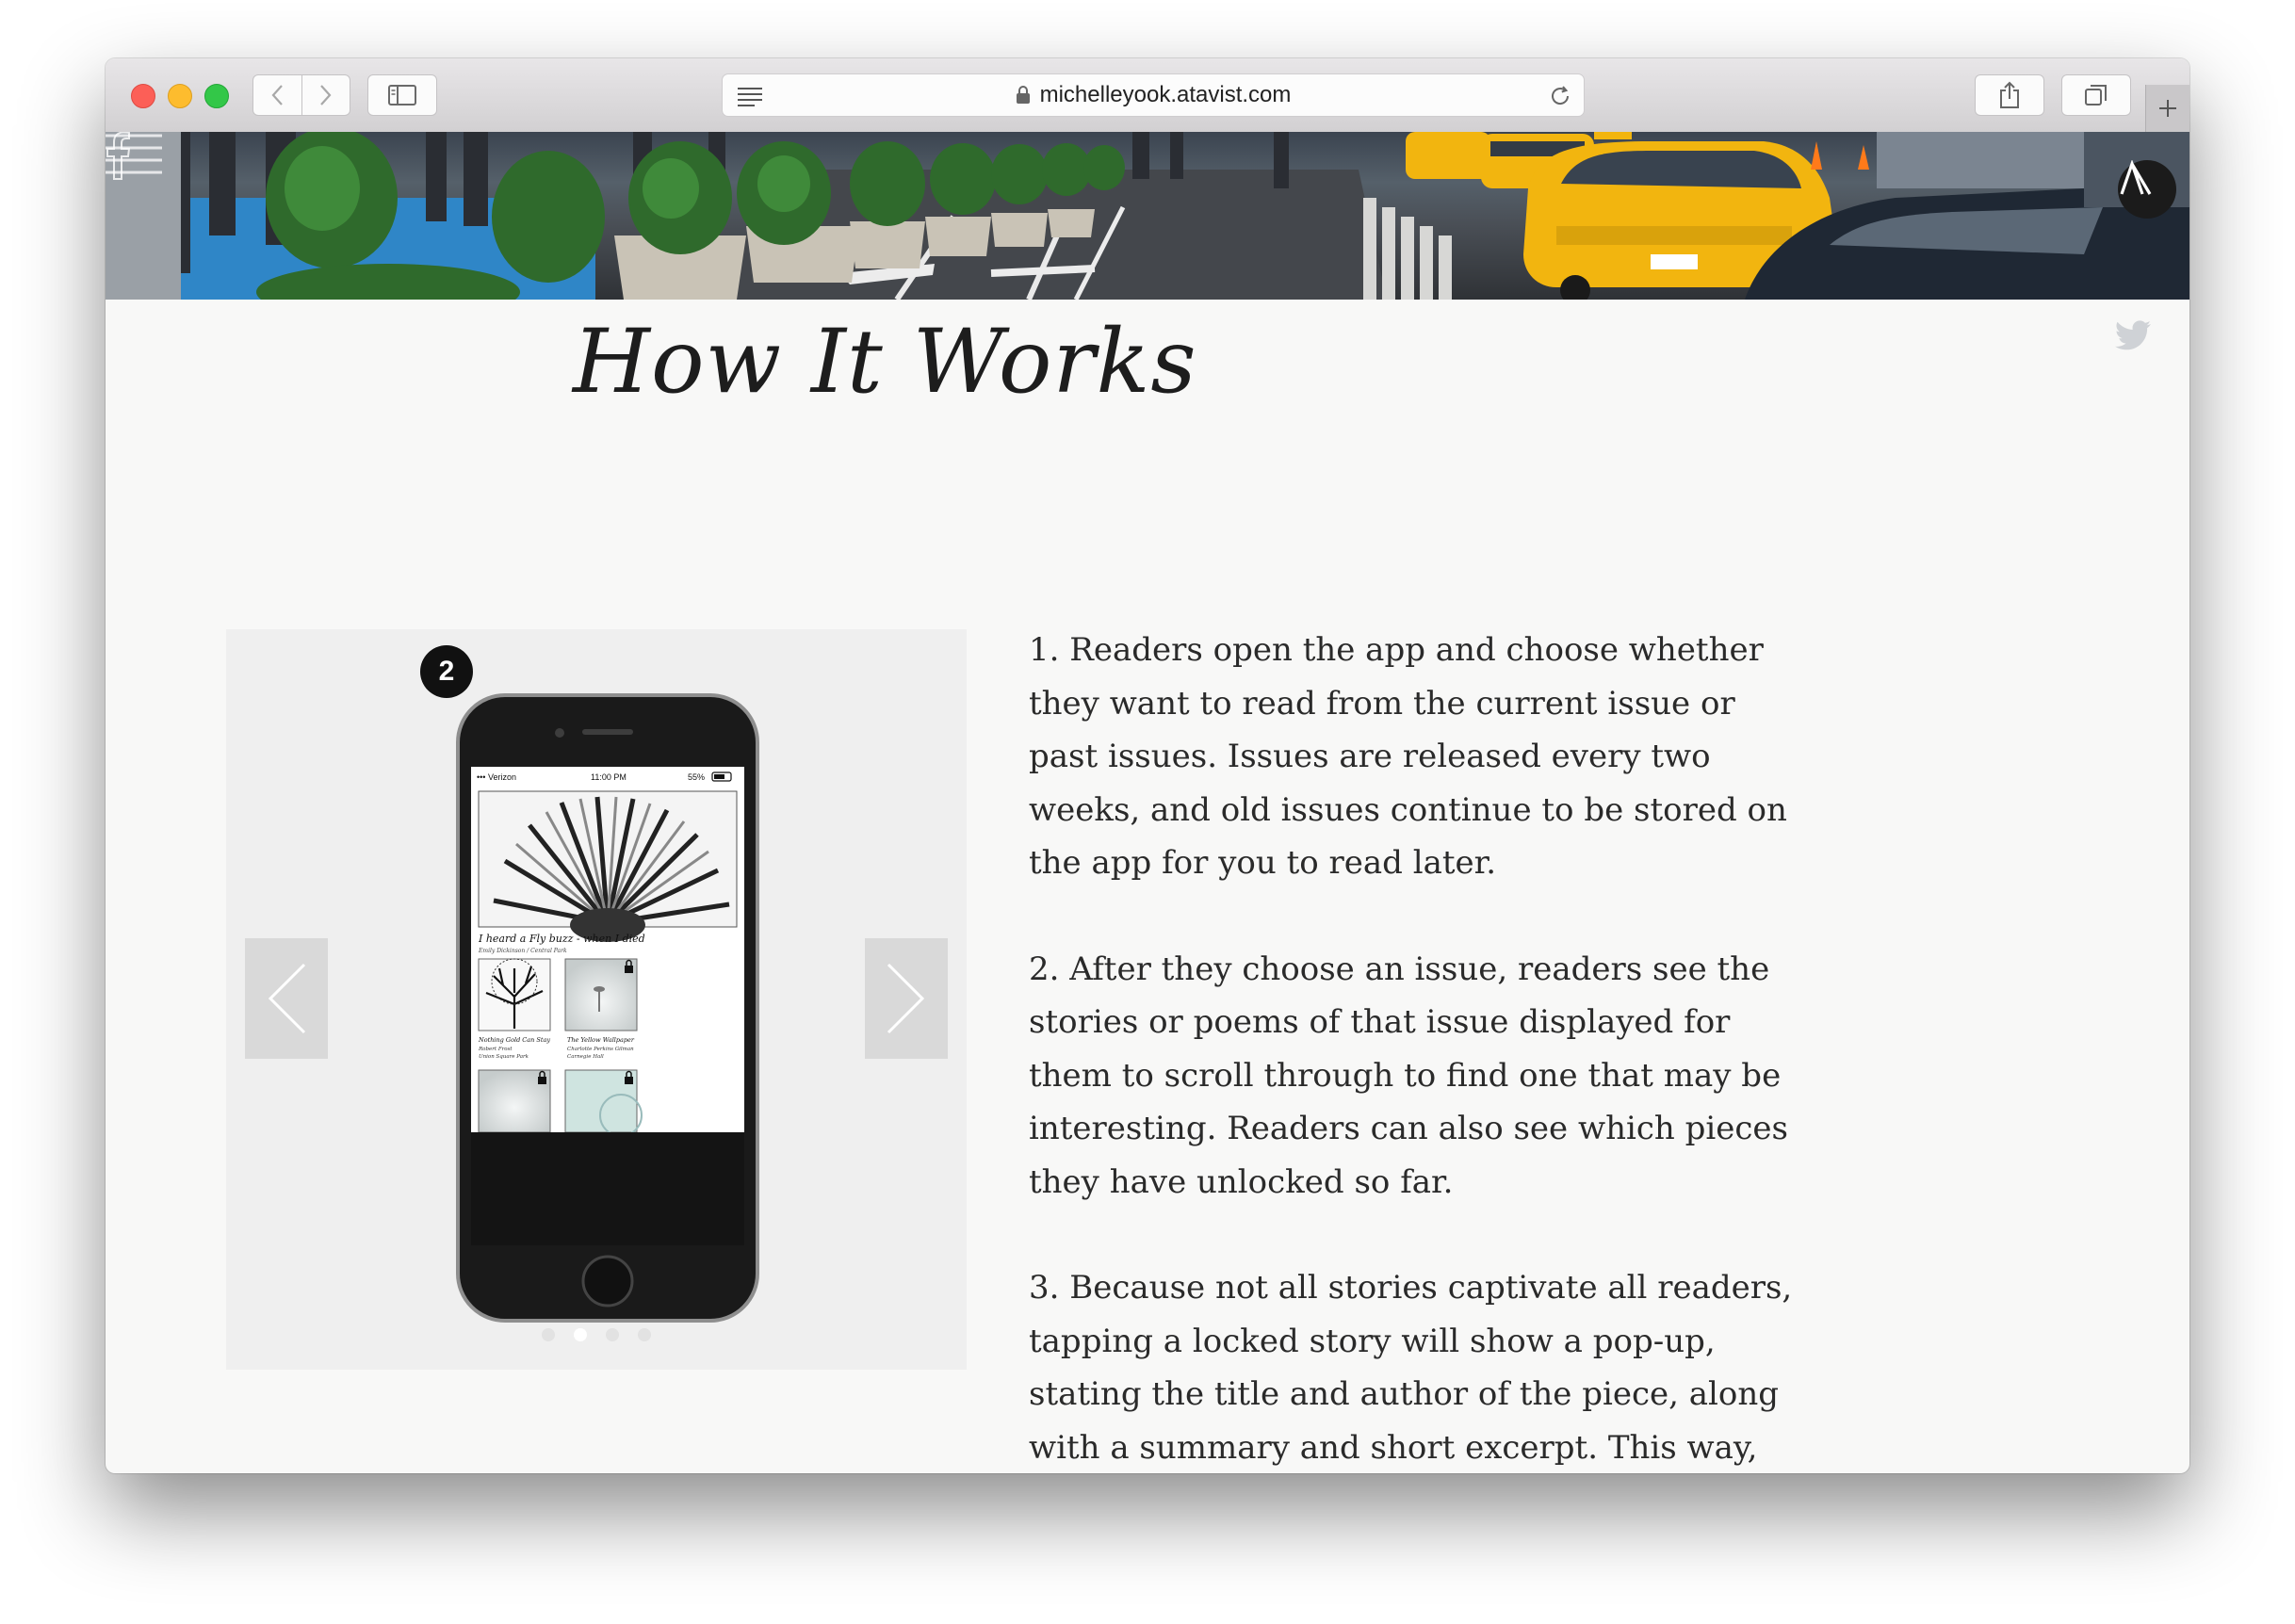 The height and width of the screenshot is (1624, 2295). I want to click on tabs-icon, so click(2096, 95).